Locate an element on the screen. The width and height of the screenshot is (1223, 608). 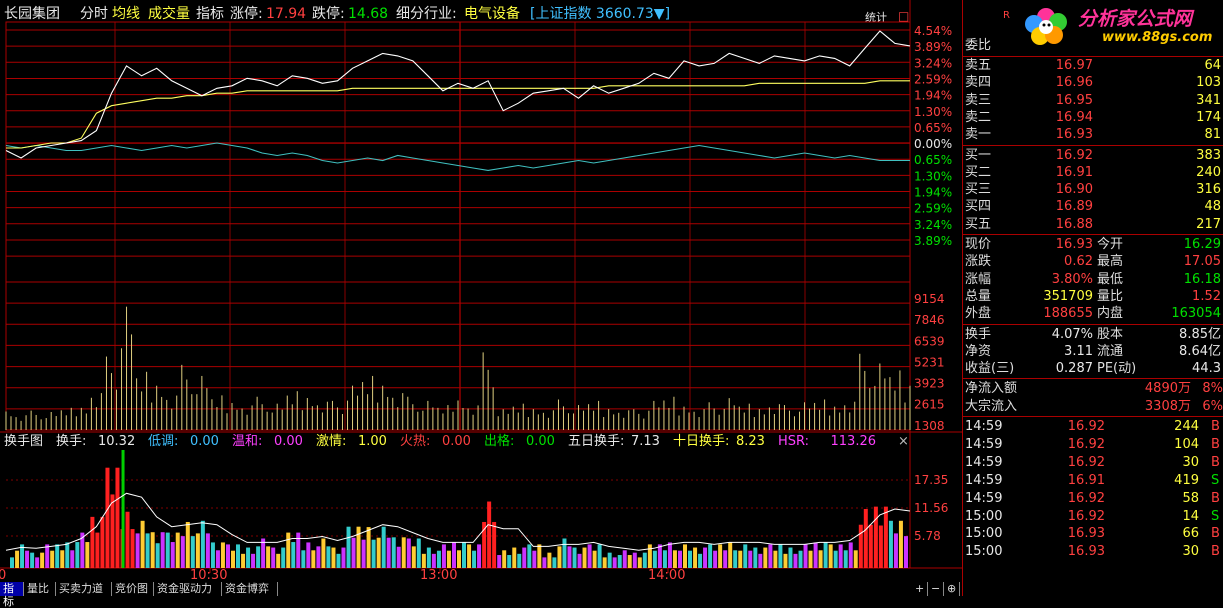
order-price: 16.92 is located at coordinates (1074, 155).